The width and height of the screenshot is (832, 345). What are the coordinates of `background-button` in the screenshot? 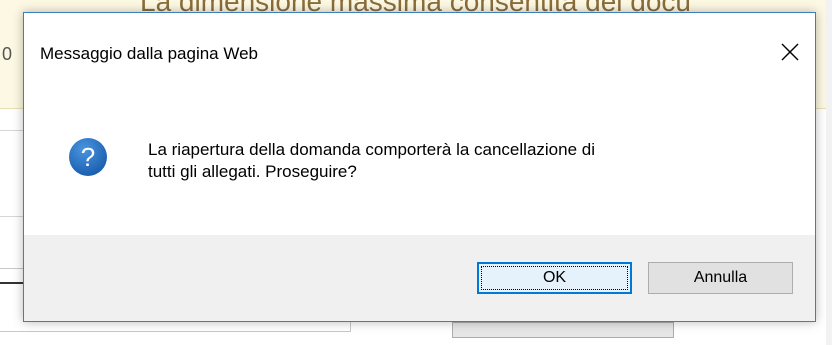 It's located at (563, 330).